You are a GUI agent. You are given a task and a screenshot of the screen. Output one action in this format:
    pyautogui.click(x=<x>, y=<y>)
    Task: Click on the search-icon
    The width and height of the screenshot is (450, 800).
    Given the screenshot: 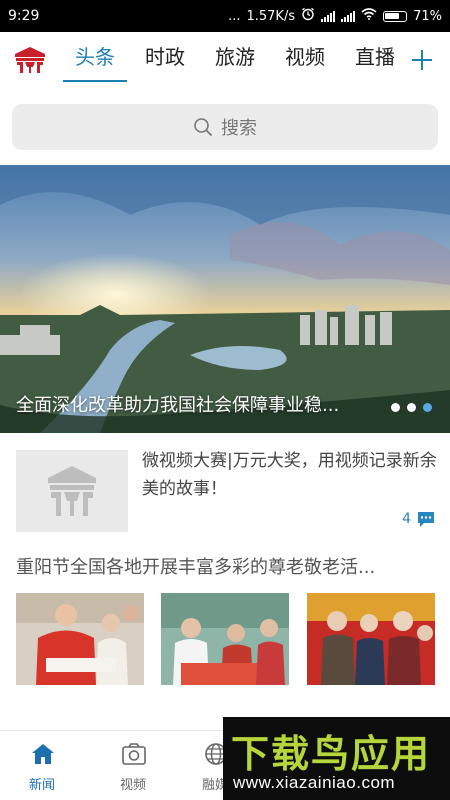 What is the action you would take?
    pyautogui.click(x=203, y=127)
    